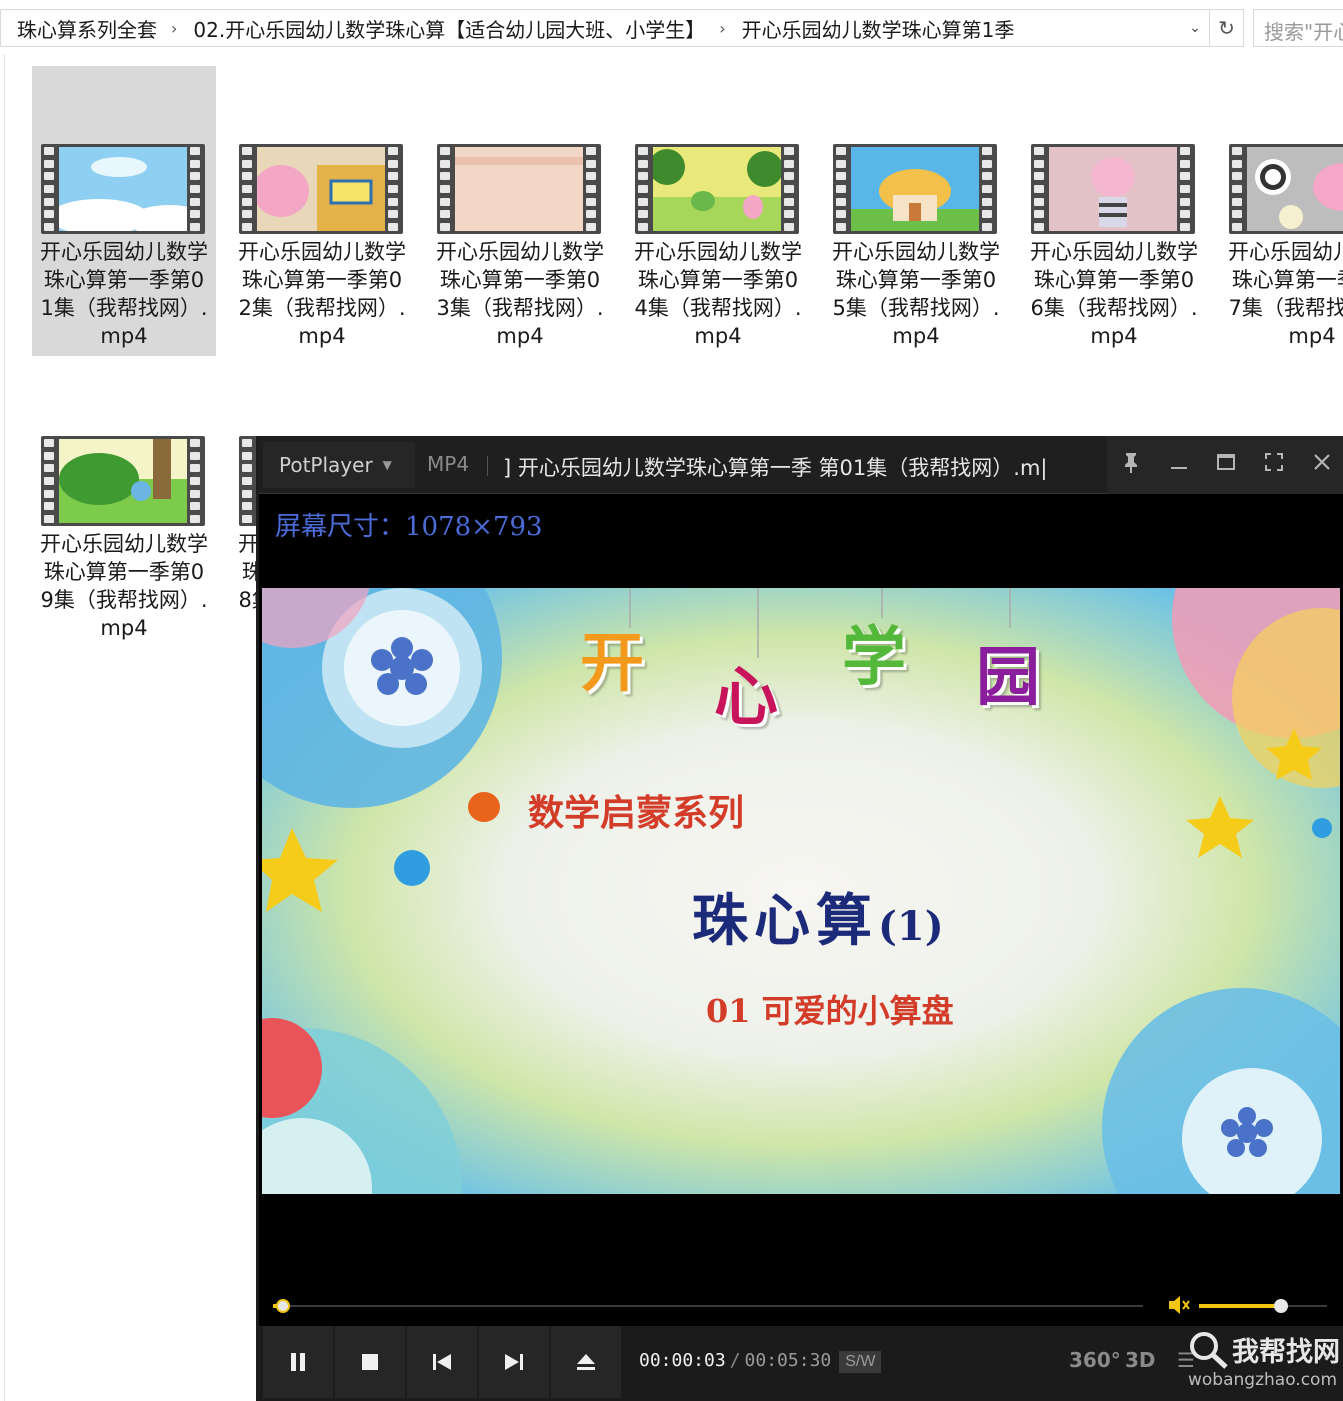 The image size is (1343, 1401). I want to click on file-item: 开心乐园幼儿数学珠心算第一季第02集（我帮找网）.mp4, so click(322, 211).